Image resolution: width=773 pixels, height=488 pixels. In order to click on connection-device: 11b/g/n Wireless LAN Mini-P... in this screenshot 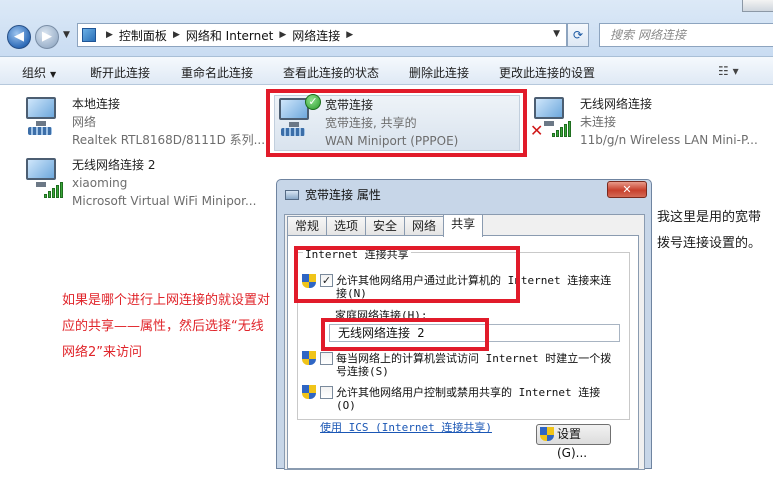, I will do `click(669, 140)`.